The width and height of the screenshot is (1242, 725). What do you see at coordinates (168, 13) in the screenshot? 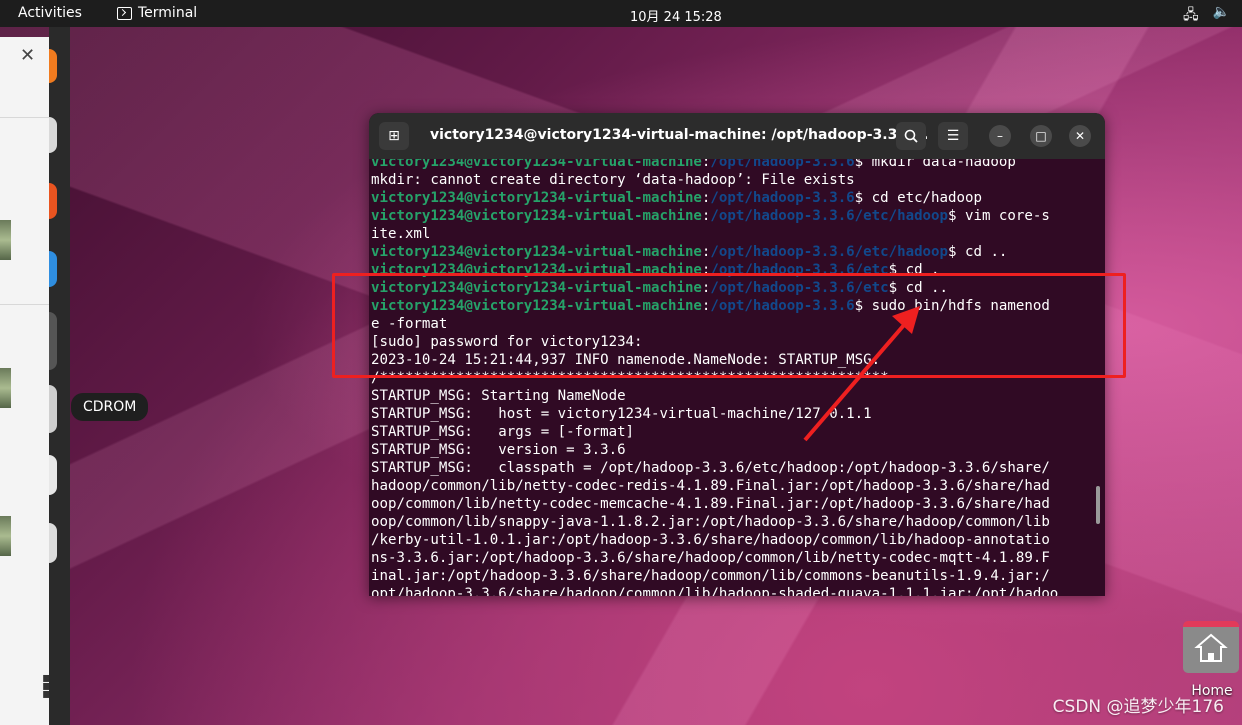
I see `app-menu-label: Terminal` at bounding box center [168, 13].